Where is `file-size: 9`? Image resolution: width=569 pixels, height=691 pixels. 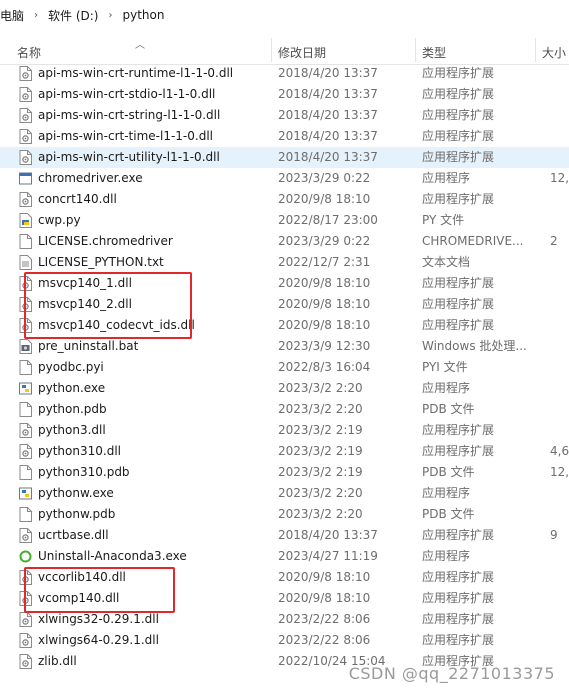
file-size: 9 is located at coordinates (554, 535).